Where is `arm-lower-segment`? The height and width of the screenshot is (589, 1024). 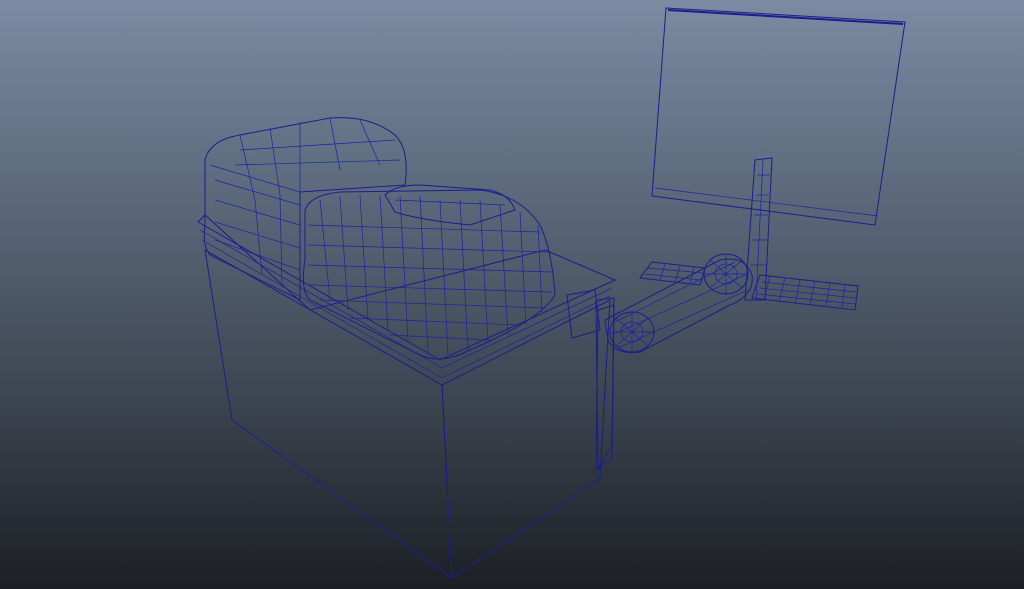
arm-lower-segment is located at coordinates (678, 305).